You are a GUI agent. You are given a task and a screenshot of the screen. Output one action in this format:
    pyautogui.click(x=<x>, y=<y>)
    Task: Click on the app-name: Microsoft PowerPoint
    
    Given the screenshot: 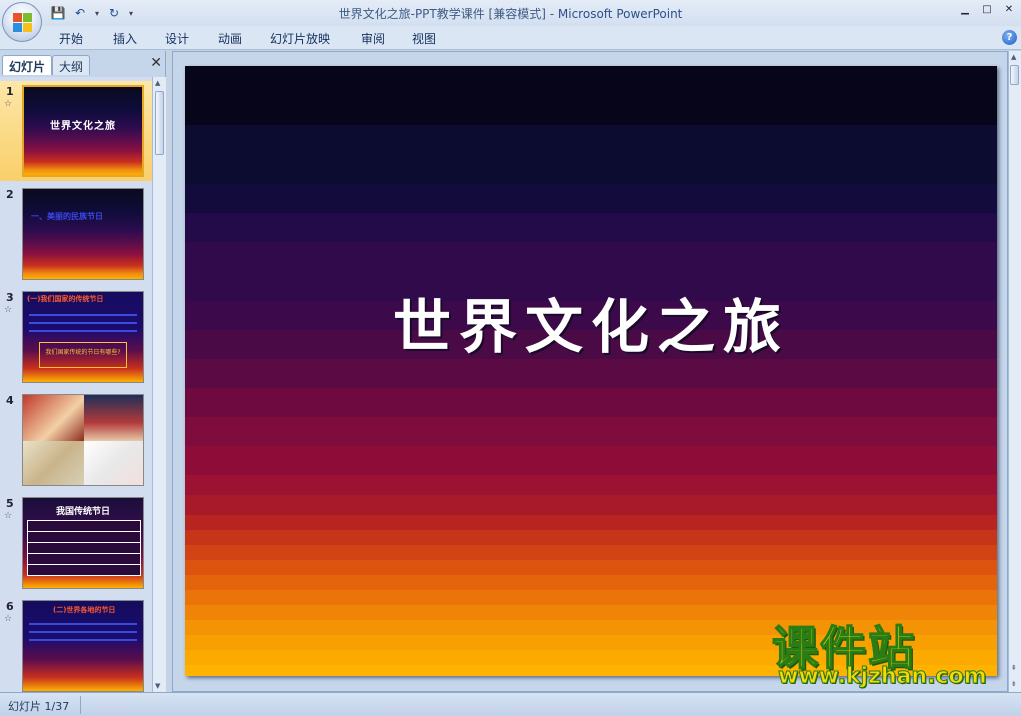 What is the action you would take?
    pyautogui.click(x=620, y=14)
    